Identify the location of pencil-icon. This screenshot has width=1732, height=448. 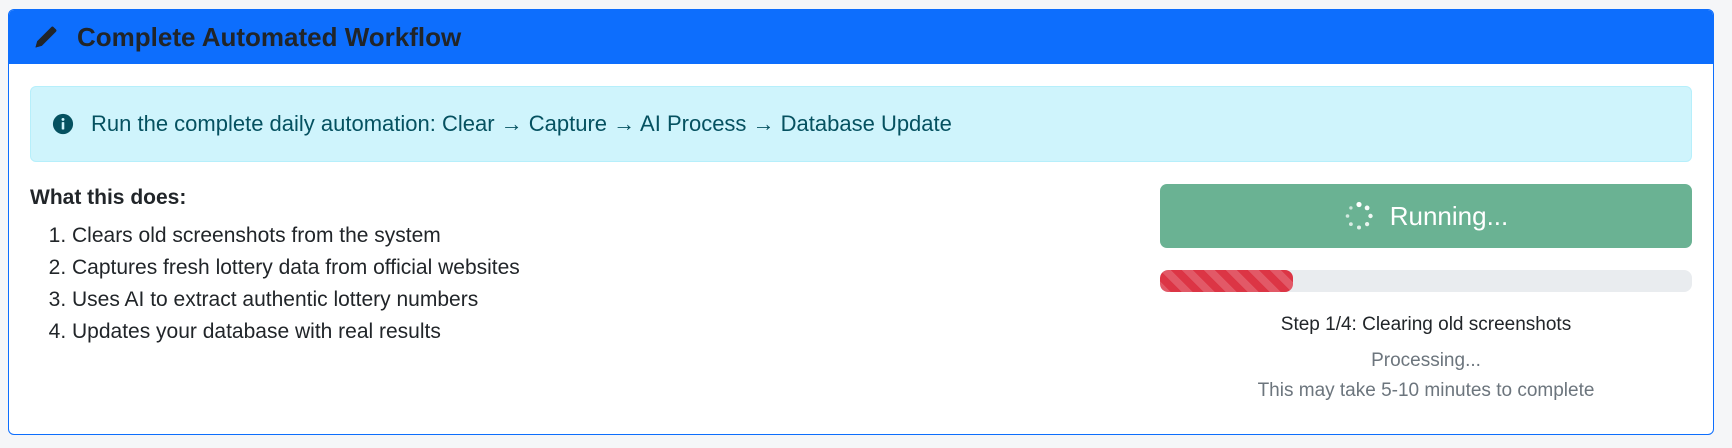
(46, 37).